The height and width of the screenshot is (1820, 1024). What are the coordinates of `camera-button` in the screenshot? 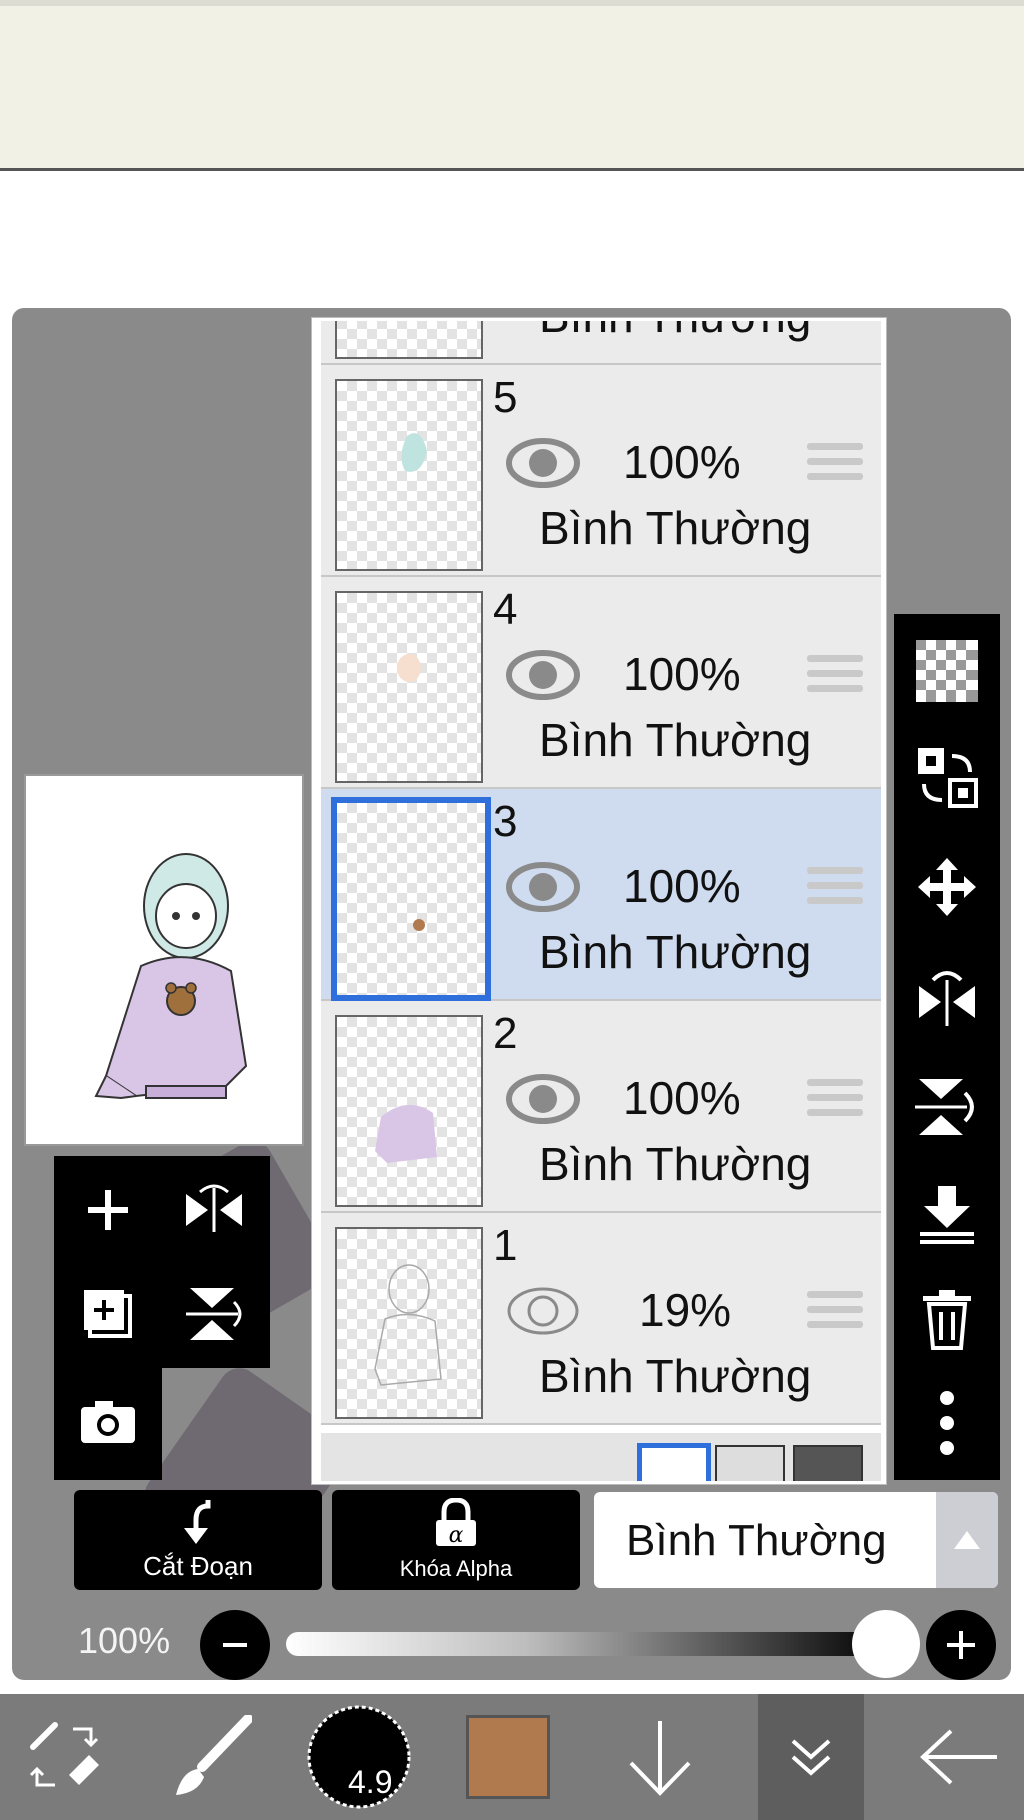 It's located at (108, 1422).